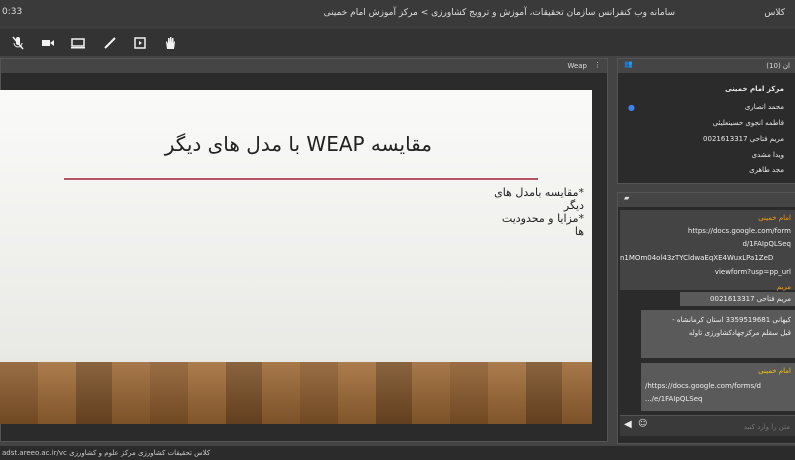 The height and width of the screenshot is (460, 795). Describe the element at coordinates (750, 299) in the screenshot. I see `chat-message-text: مریم فتاحی 0021613317` at that location.